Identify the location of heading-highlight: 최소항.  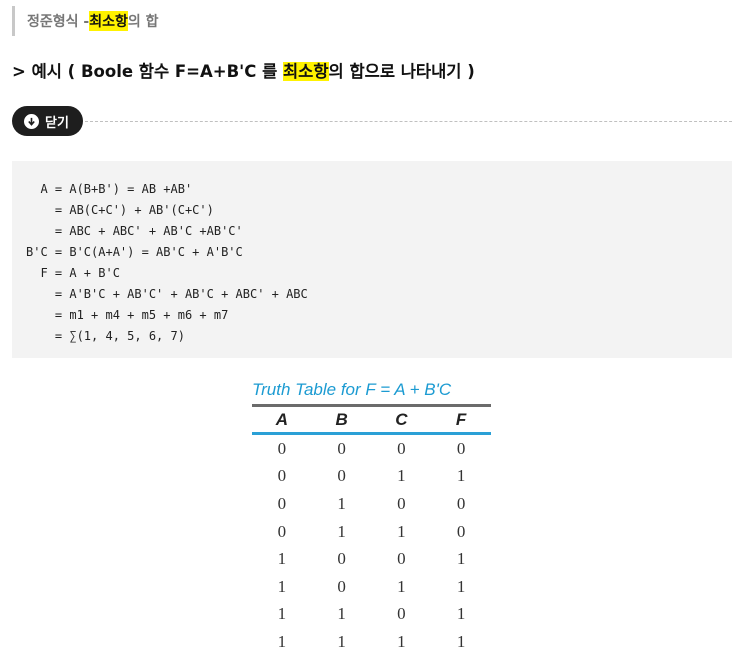
(306, 71).